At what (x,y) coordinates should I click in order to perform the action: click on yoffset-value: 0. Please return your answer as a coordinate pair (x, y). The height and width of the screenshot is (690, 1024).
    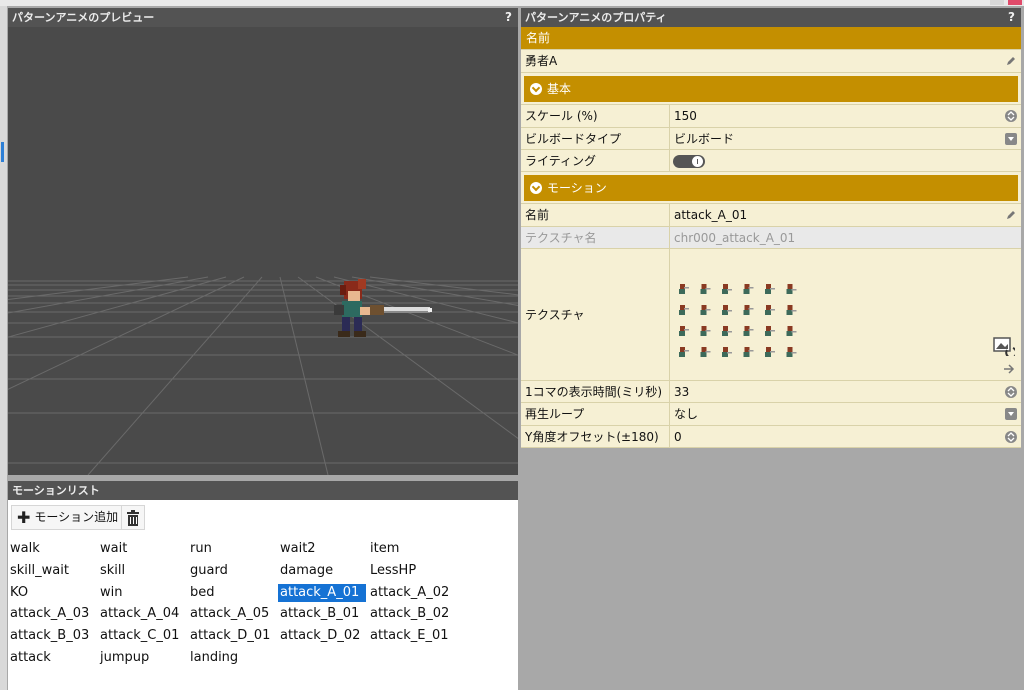
    Looking at the image, I should click on (845, 436).